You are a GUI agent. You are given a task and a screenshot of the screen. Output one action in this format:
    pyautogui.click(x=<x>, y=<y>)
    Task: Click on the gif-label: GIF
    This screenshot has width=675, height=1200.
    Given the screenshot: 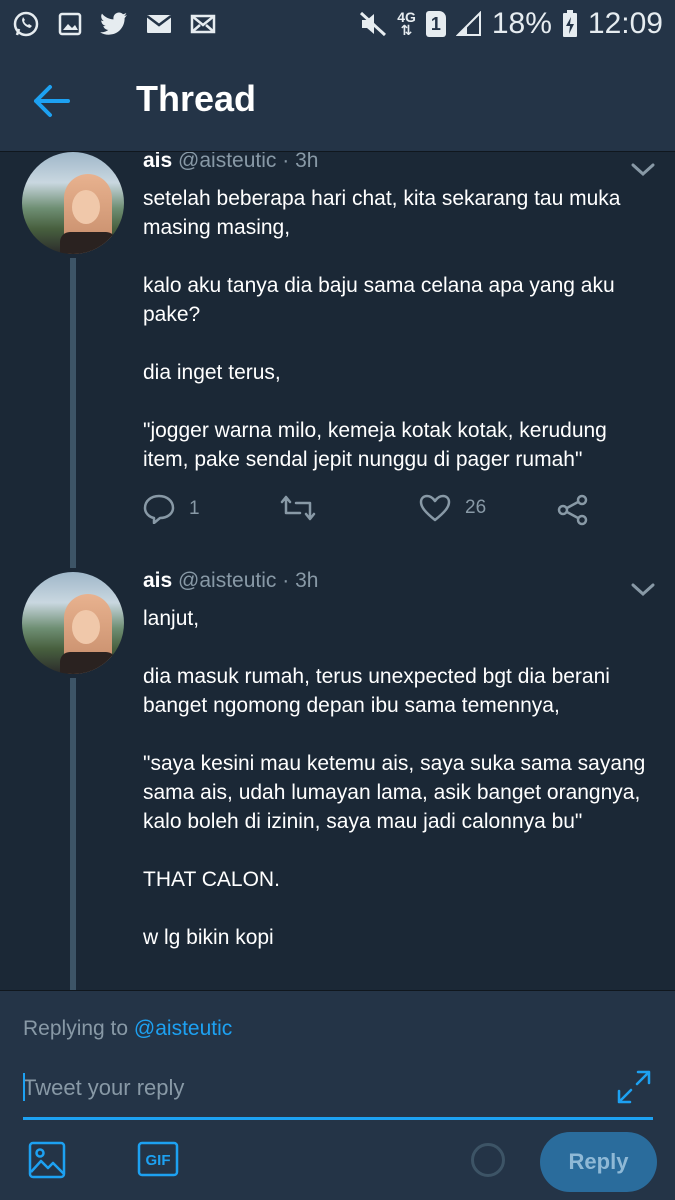 What is the action you would take?
    pyautogui.click(x=158, y=1160)
    